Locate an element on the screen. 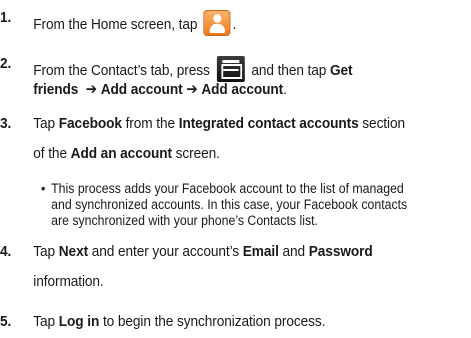 The image size is (471, 338). ui-term: Email is located at coordinates (260, 251).